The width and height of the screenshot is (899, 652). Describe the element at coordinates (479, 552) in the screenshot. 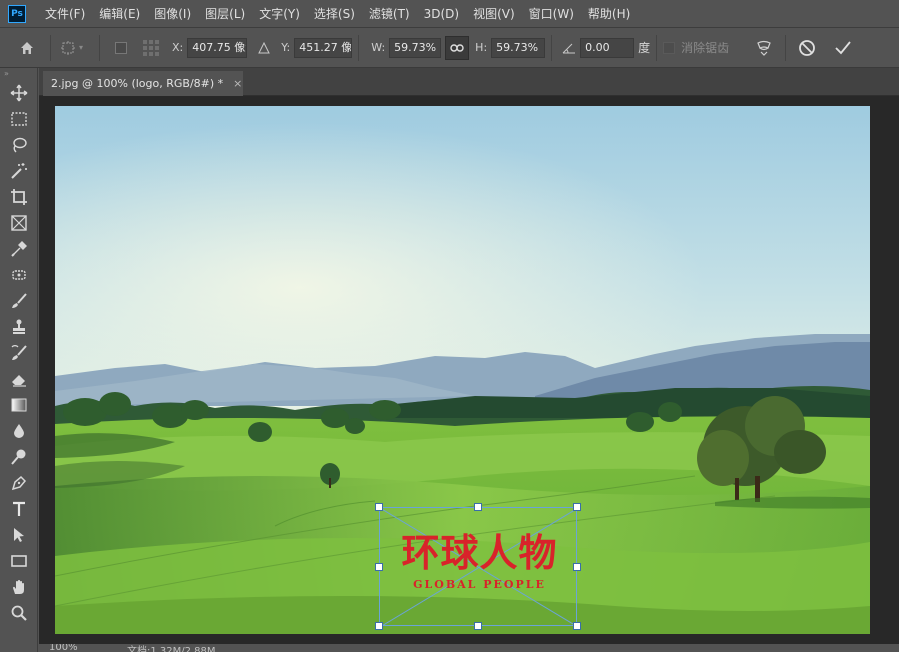

I see `logo-title: 环球人物` at that location.